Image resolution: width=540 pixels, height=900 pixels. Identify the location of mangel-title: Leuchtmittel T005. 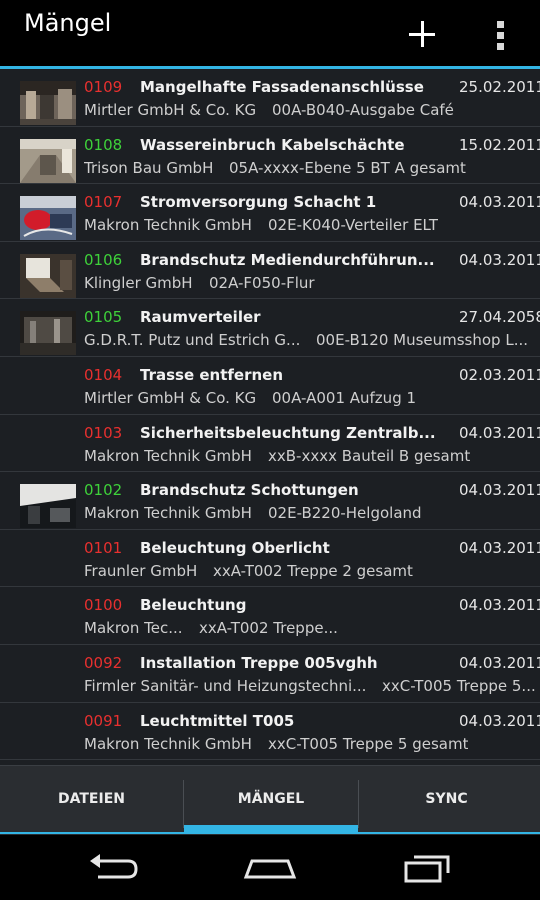
(217, 720).